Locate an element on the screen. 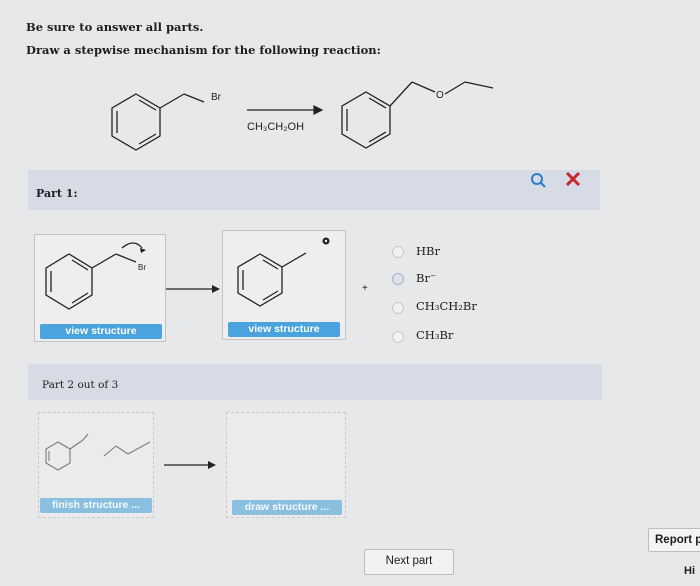 The width and height of the screenshot is (700, 586). option-ethyl-bromide: CH₃CH₂Br is located at coordinates (446, 306).